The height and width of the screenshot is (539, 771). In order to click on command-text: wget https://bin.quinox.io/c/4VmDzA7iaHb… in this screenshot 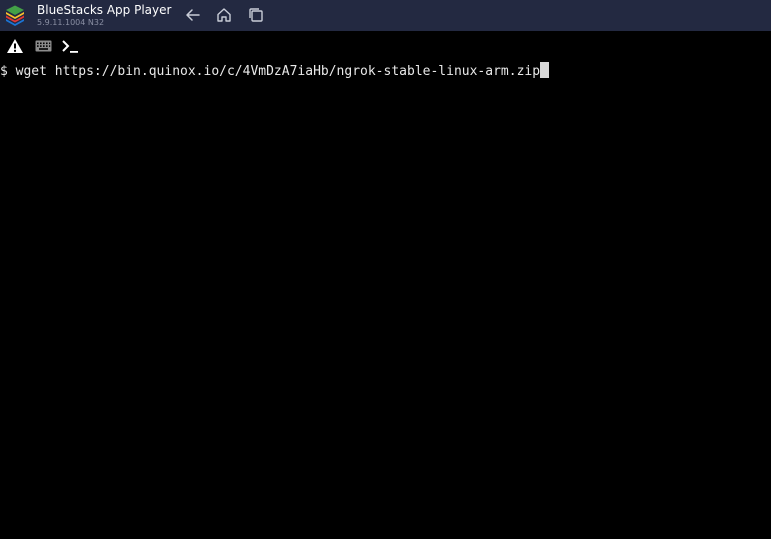, I will do `click(278, 71)`.